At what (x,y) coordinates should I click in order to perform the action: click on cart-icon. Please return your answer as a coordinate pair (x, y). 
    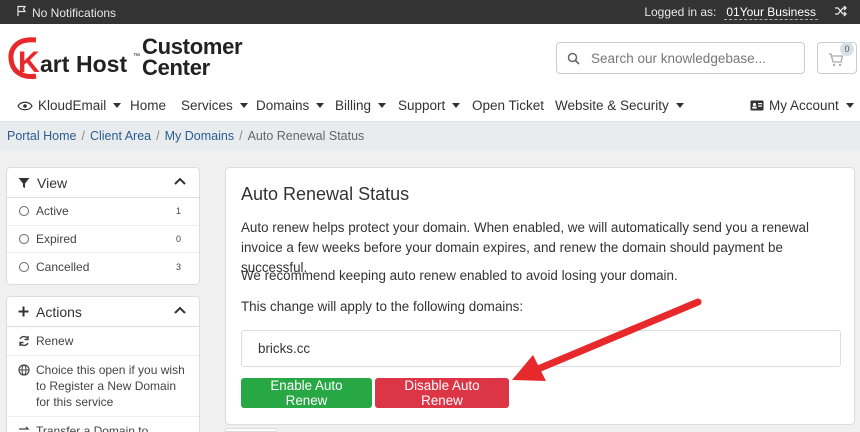
    Looking at the image, I should click on (836, 60).